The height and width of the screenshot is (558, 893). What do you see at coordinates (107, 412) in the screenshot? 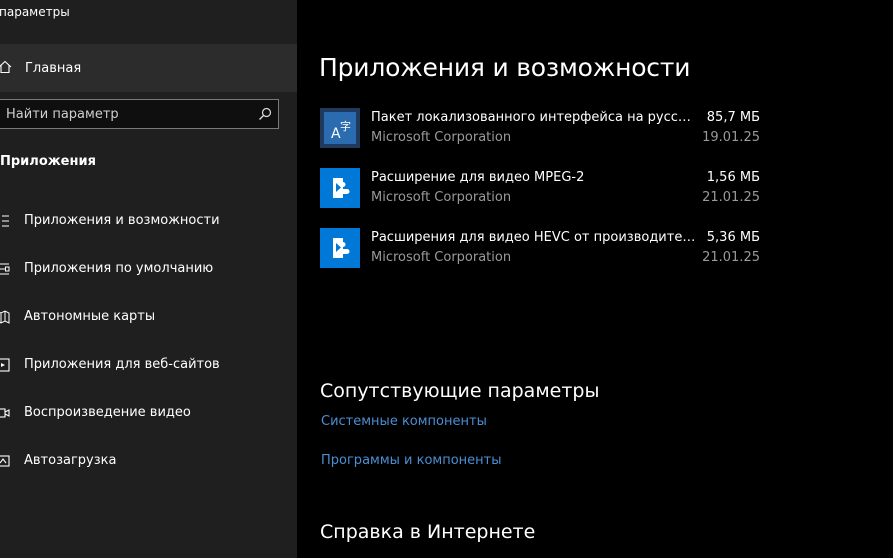
I see `sidebar-item-label: Воспроизведение видео` at bounding box center [107, 412].